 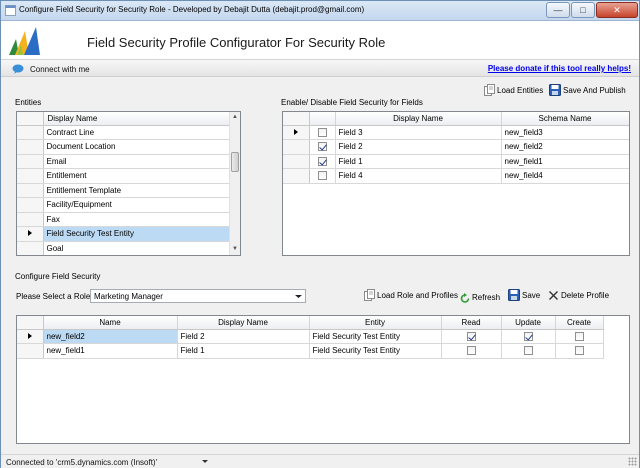 I want to click on enable-column-header, so click(x=322, y=119).